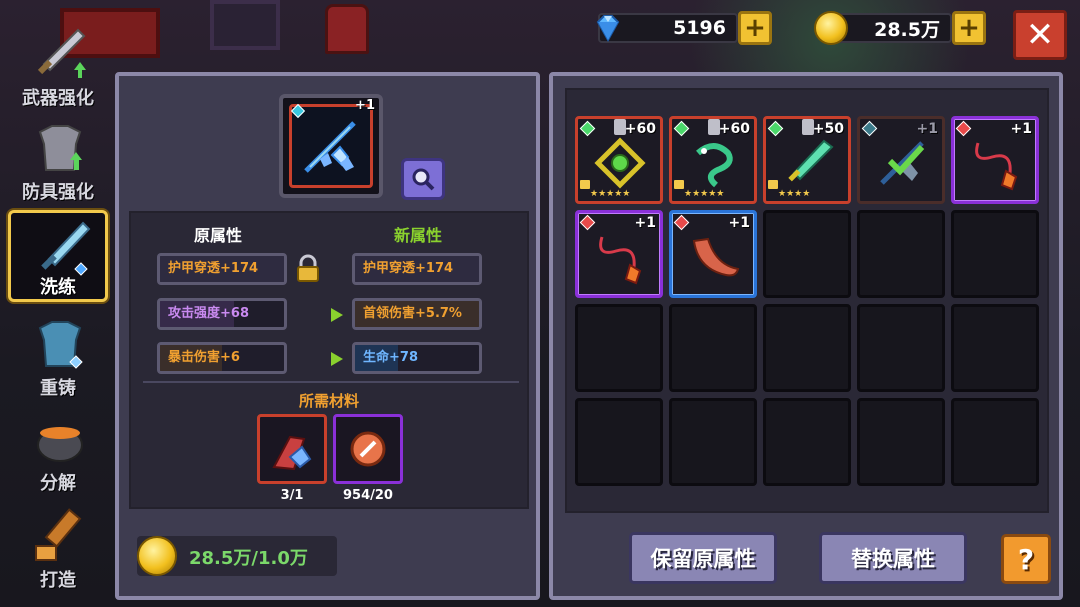 The image size is (1080, 607). Describe the element at coordinates (417, 358) in the screenshot. I see `new-stat-3: 生命+78` at that location.